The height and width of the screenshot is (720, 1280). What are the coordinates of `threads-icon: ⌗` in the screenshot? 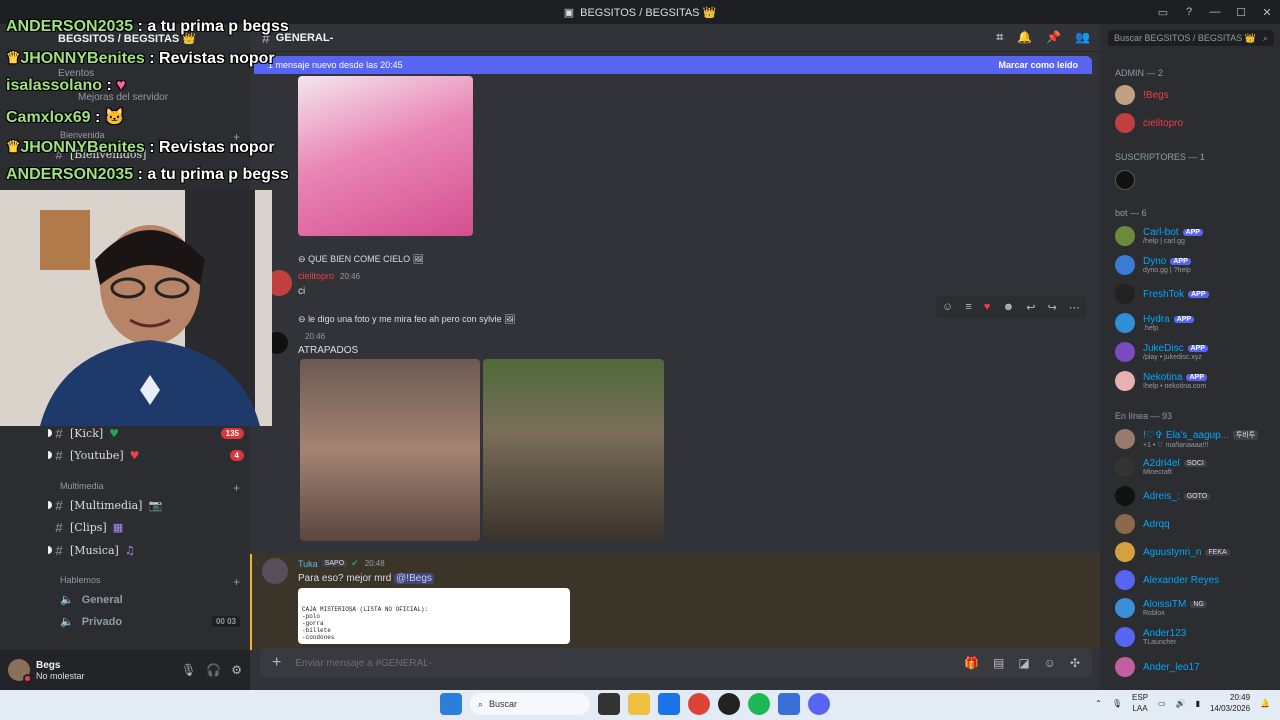 It's located at (999, 37).